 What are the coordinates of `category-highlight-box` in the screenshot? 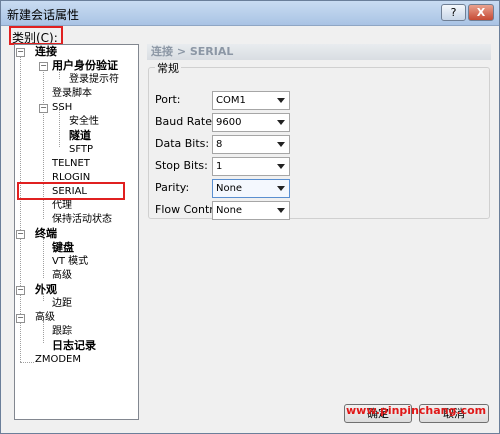 It's located at (36, 35).